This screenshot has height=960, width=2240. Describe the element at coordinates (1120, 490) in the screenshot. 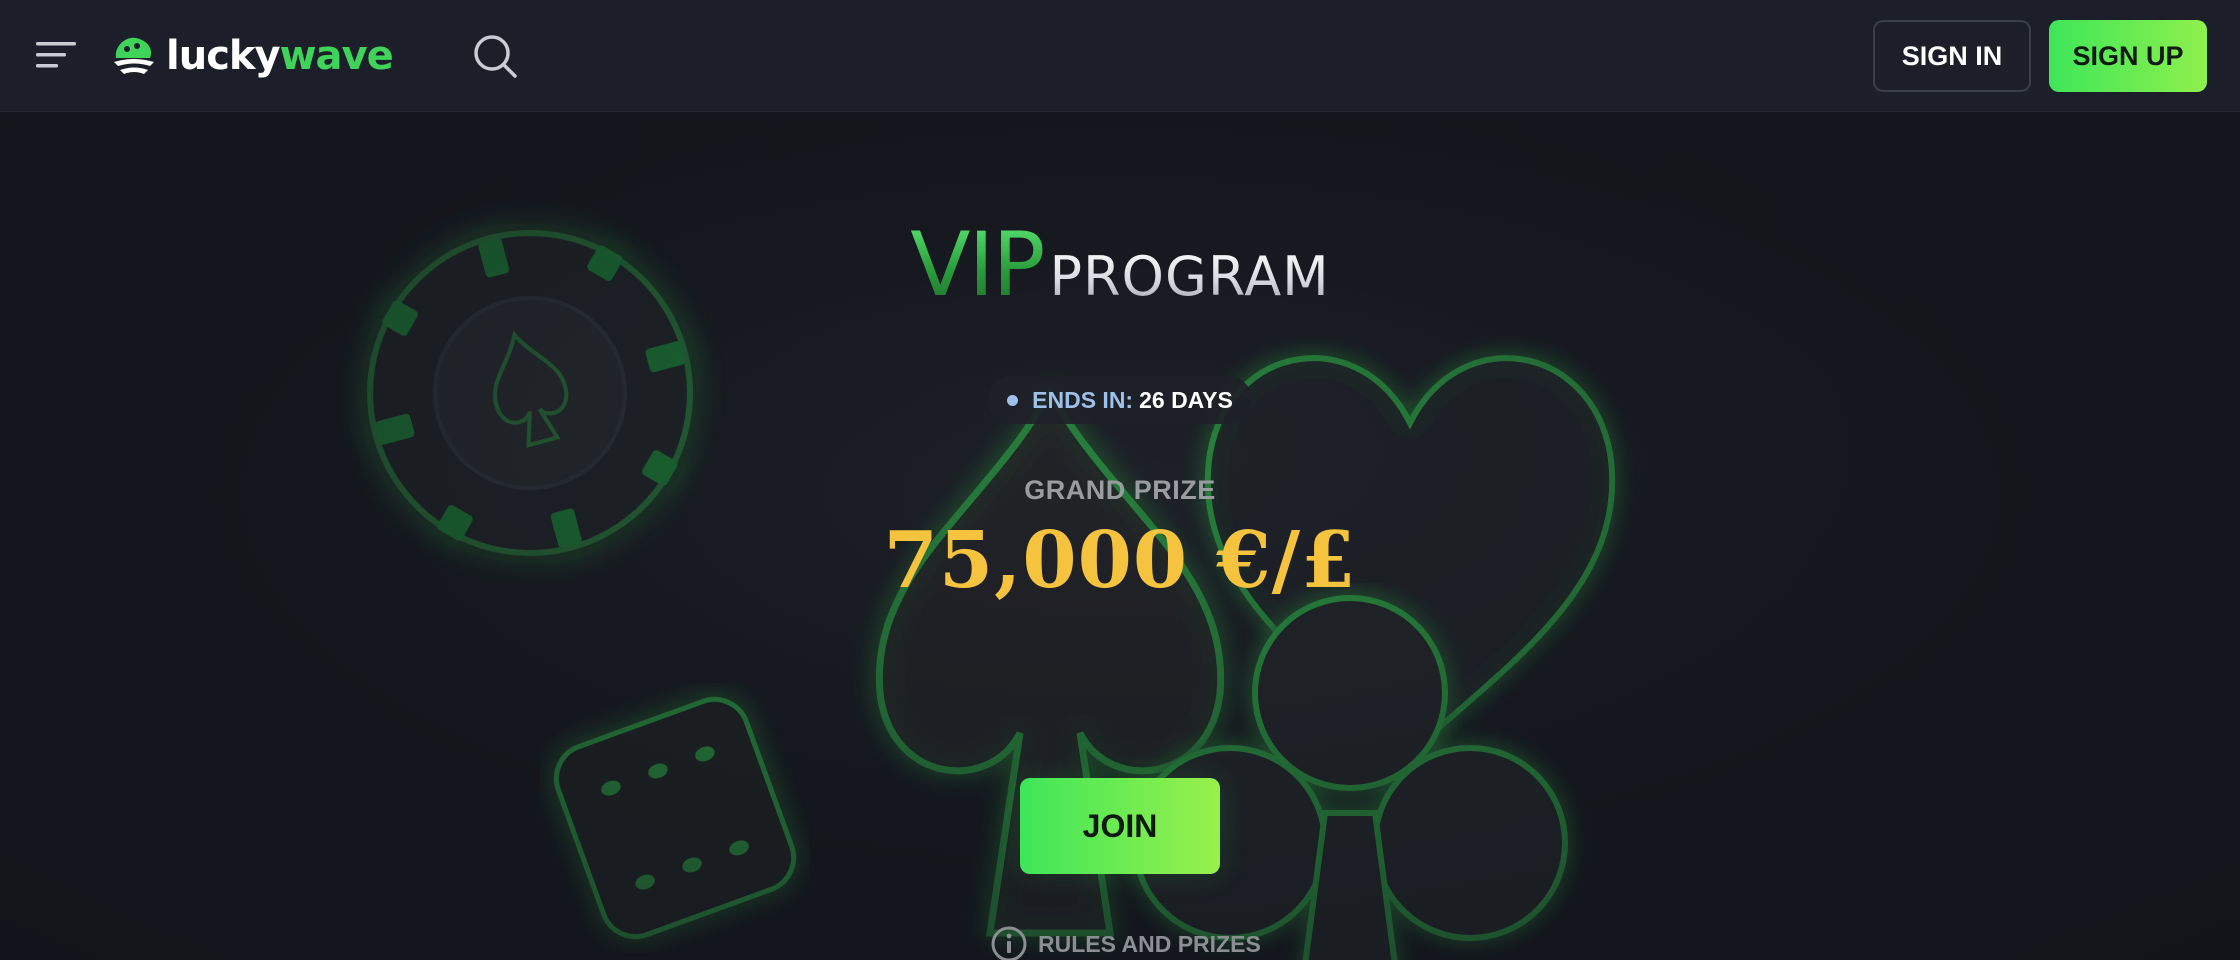

I see `grand-prize-label: GRAND PRIZE` at that location.